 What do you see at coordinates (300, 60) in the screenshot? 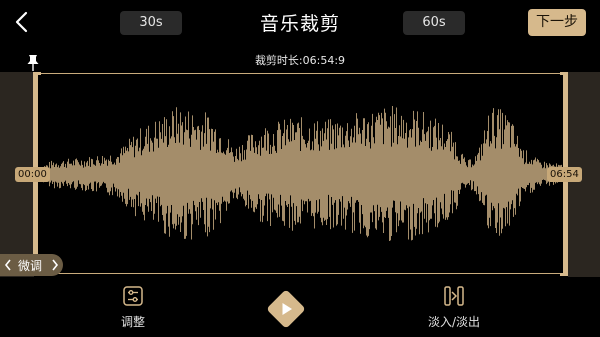
I see `trim-duration-label: 裁剪时长:06:54:9` at bounding box center [300, 60].